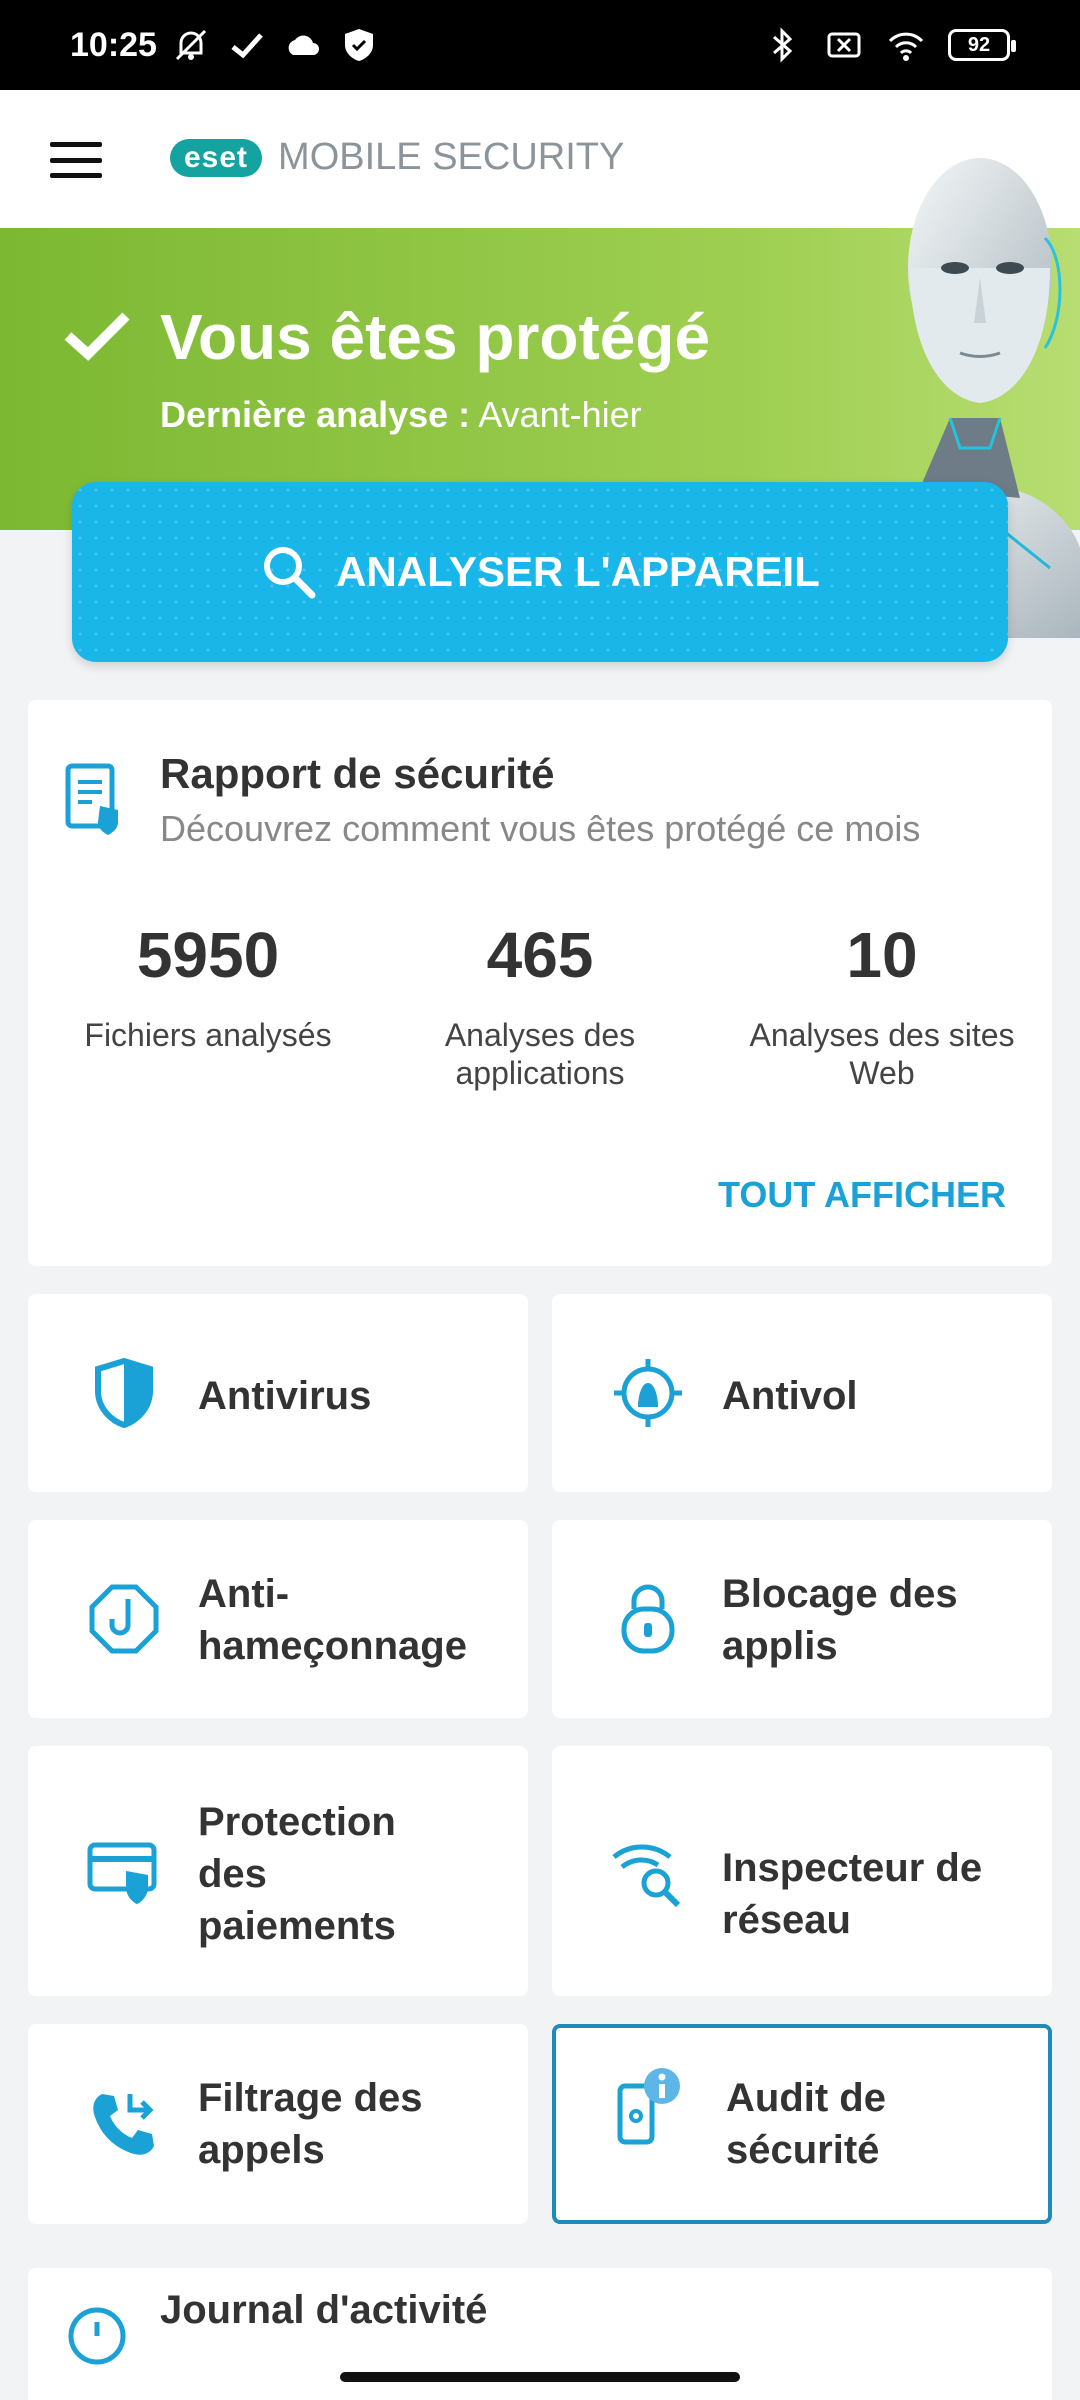 This screenshot has width=1080, height=2400. I want to click on tile-label: Protection des paiements, so click(297, 1874).